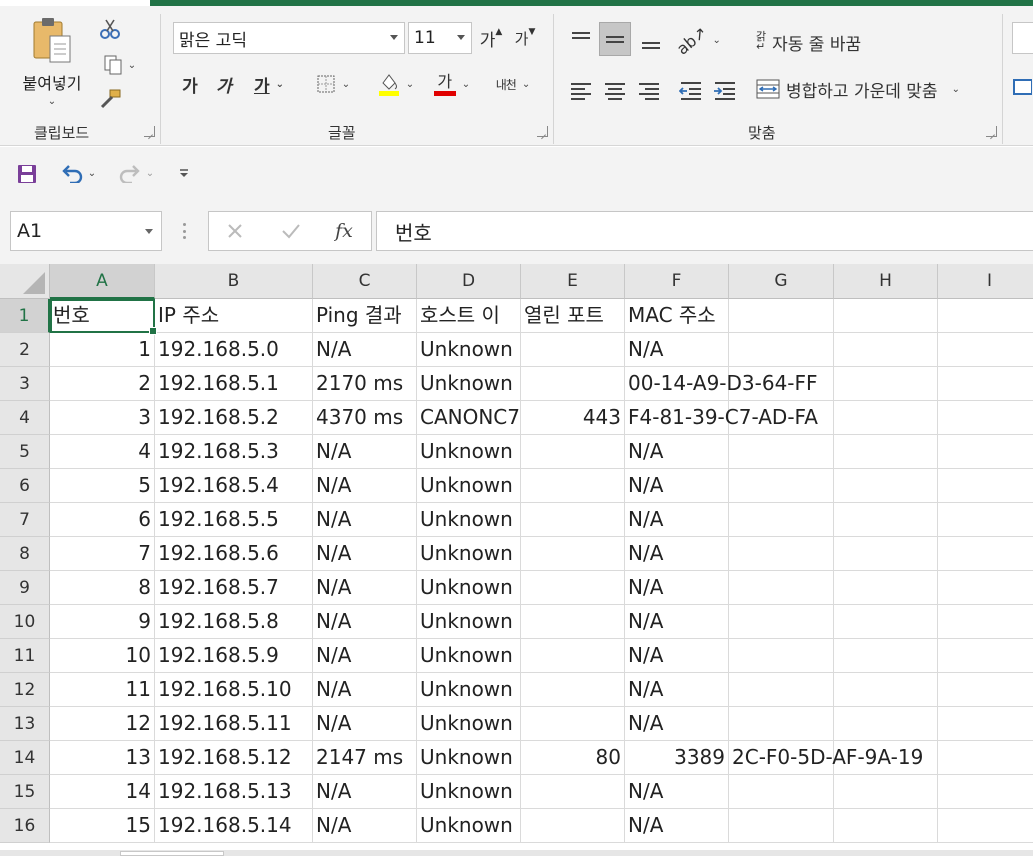  I want to click on cell-f13: N/A, so click(677, 724).